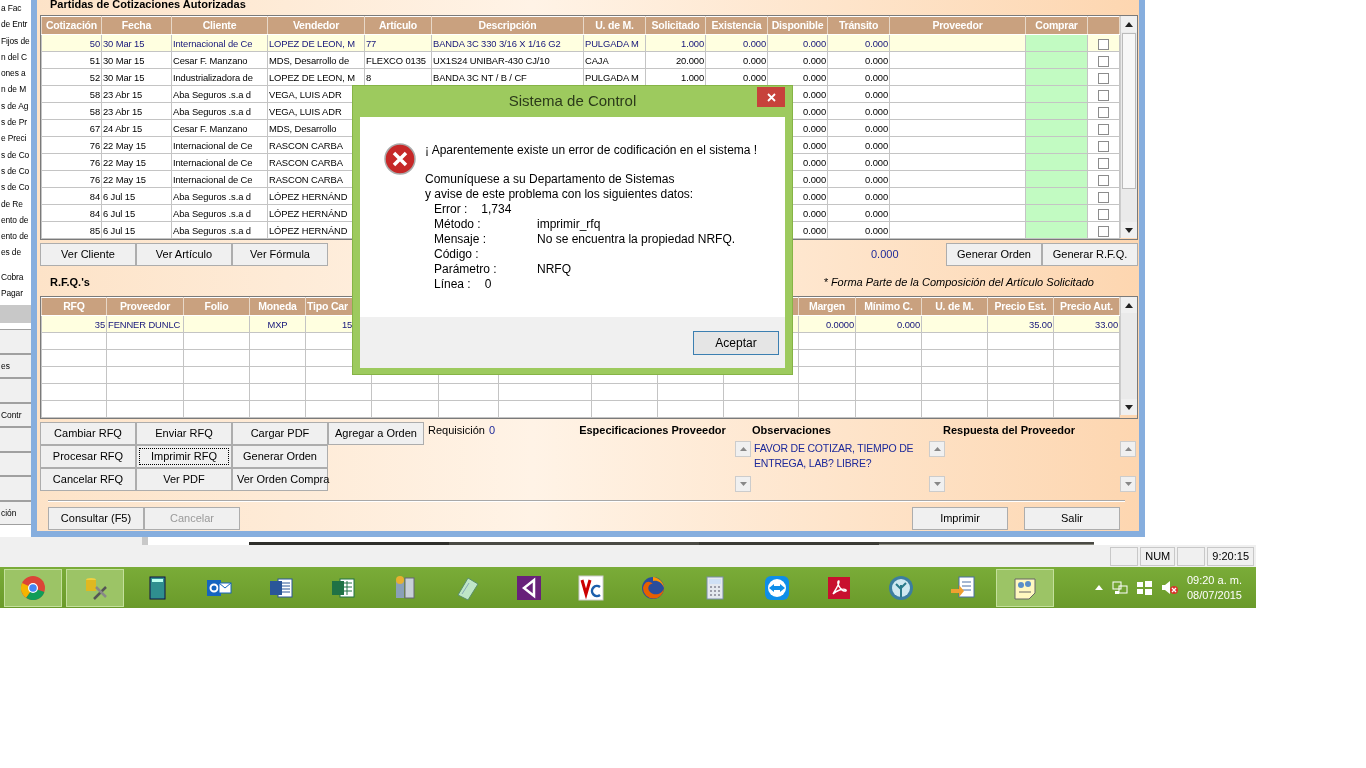 The image size is (1366, 768). Describe the element at coordinates (88, 433) in the screenshot. I see `button: Cambiar RFQ` at that location.